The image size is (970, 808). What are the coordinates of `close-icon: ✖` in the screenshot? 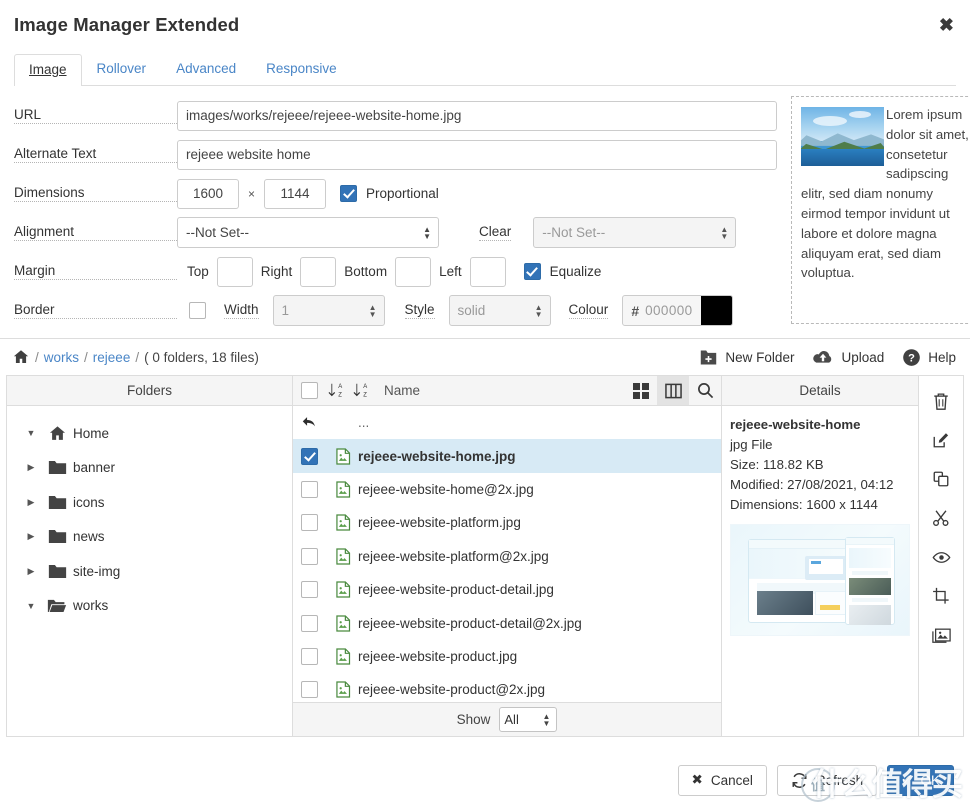 It's located at (946, 25).